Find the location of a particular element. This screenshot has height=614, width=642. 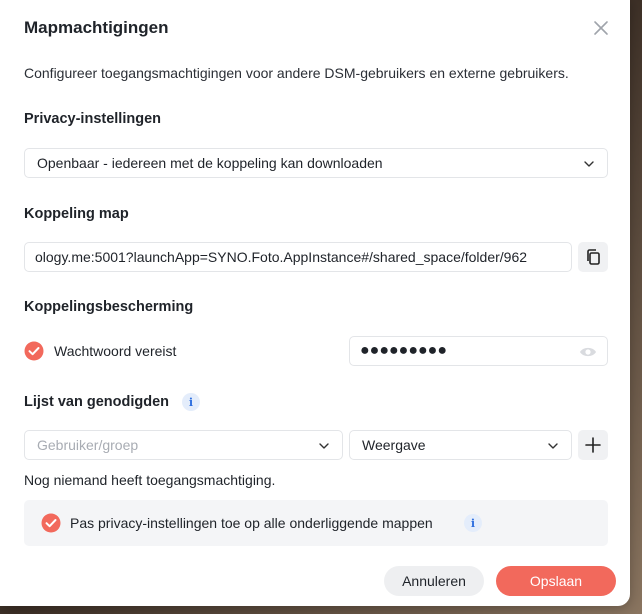

plus-icon is located at coordinates (593, 445).